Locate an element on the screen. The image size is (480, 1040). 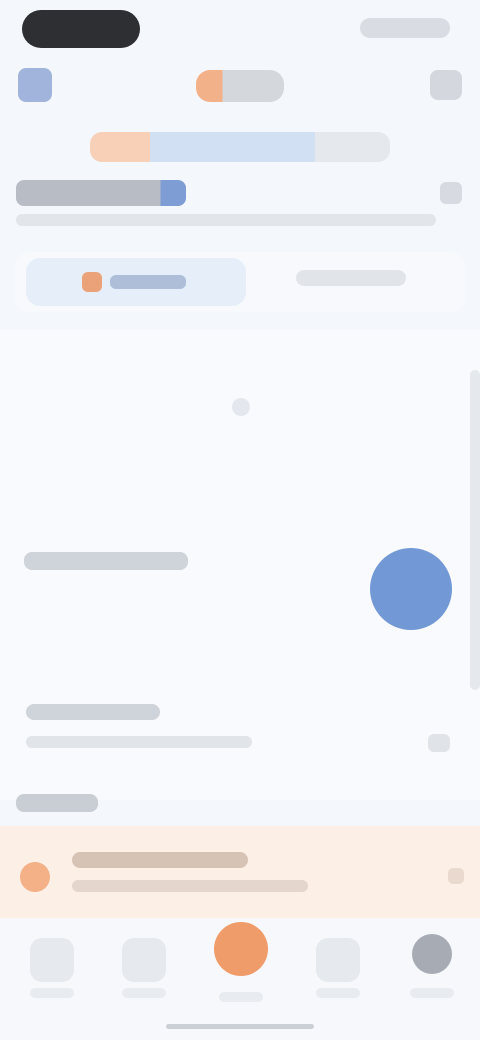
page-subtitle is located at coordinates (226, 220).